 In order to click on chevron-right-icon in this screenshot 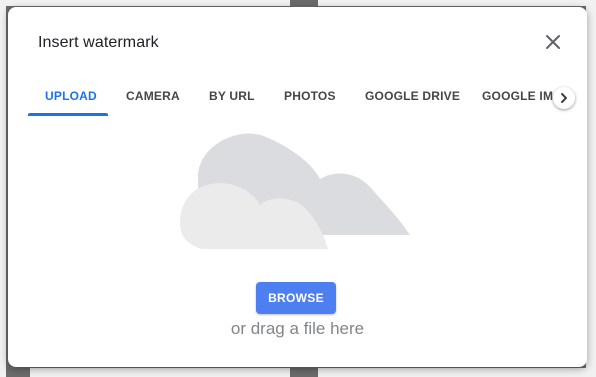, I will do `click(564, 98)`.